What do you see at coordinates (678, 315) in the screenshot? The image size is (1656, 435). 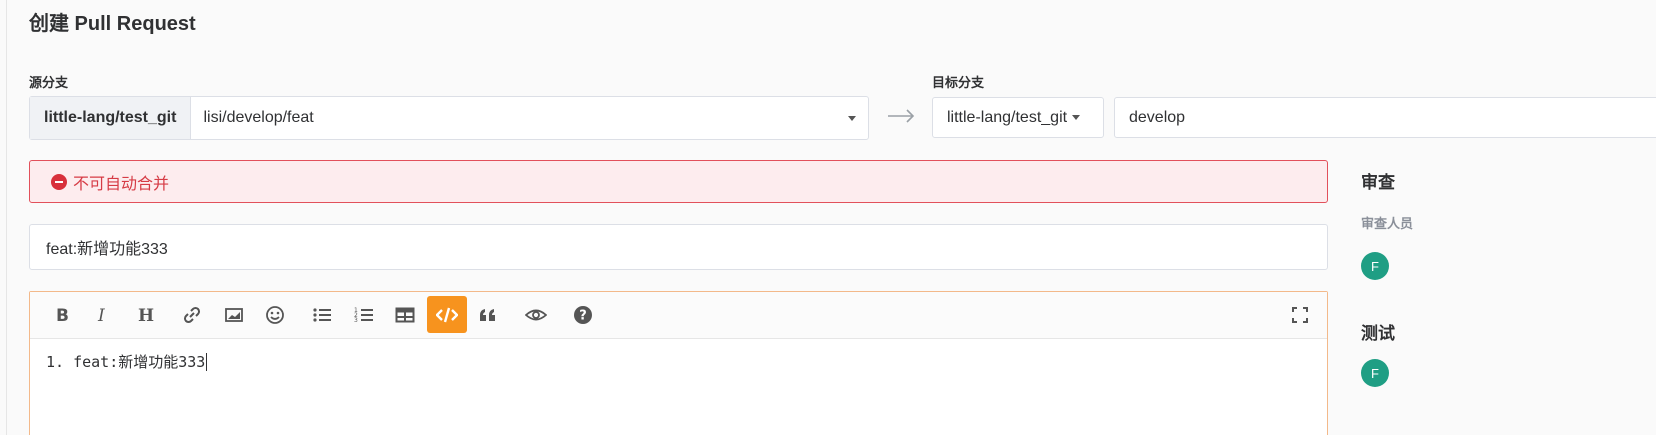 I see `editor-toolbar: B I H 1 2 3 ?` at bounding box center [678, 315].